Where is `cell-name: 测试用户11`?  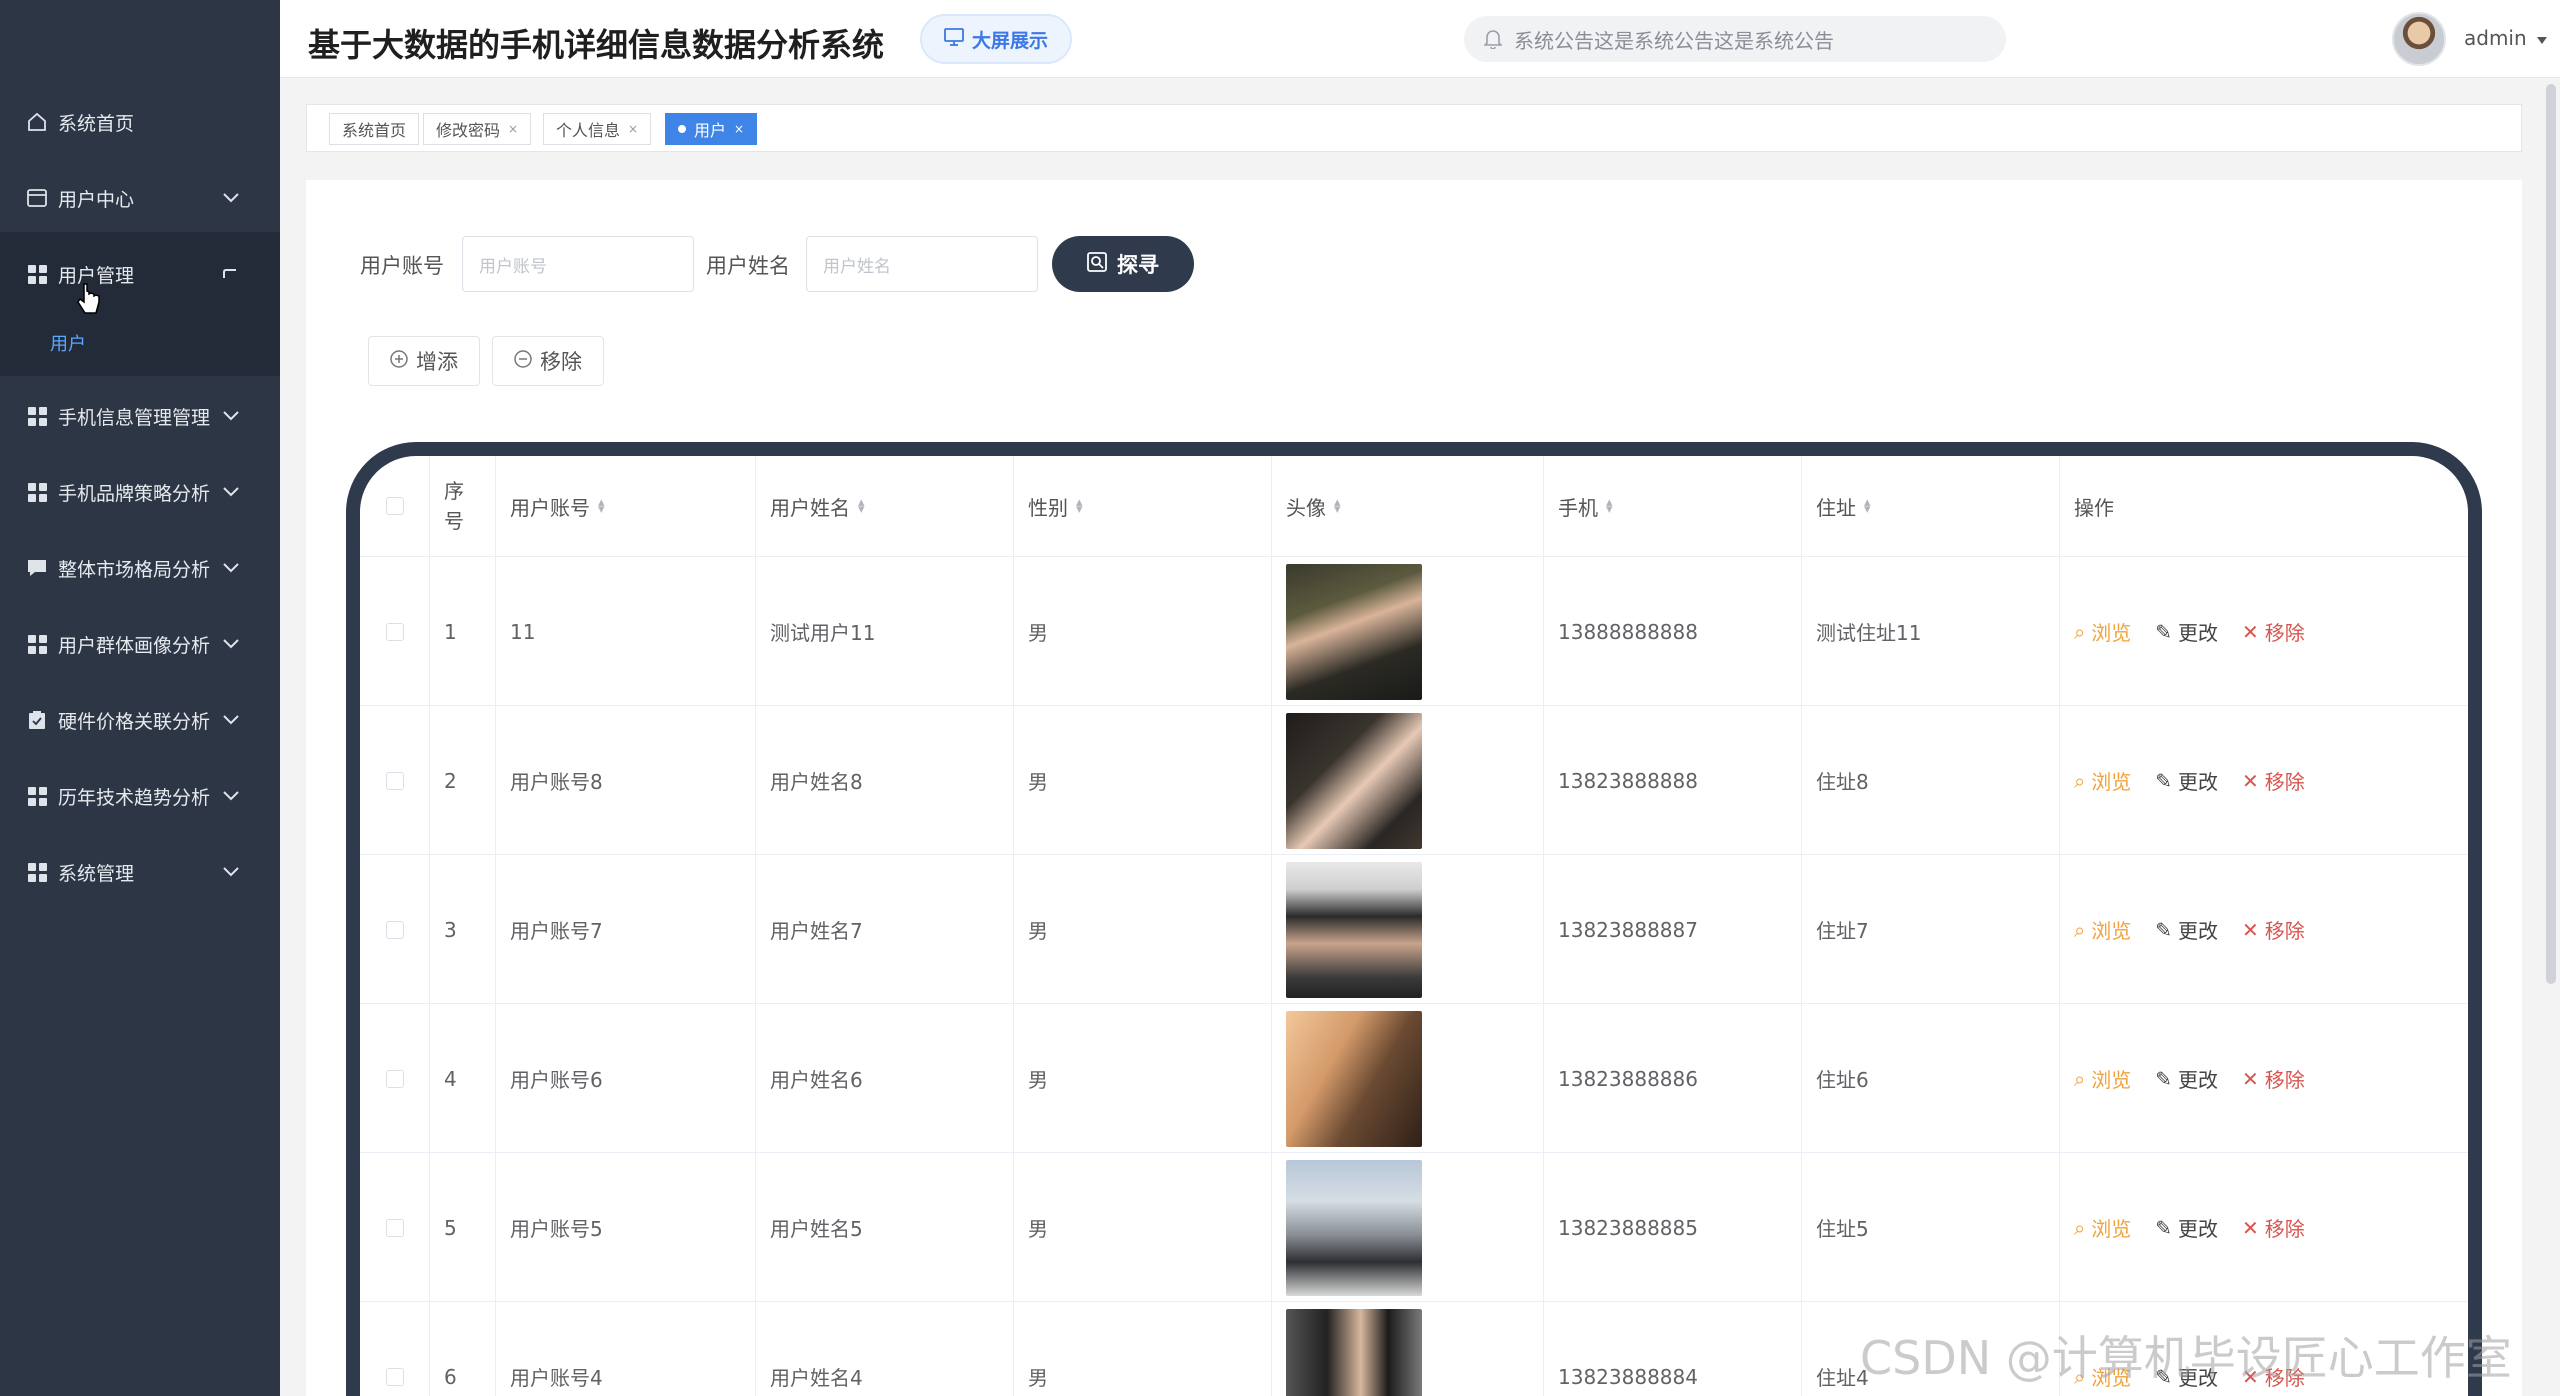 cell-name: 测试用户11 is located at coordinates (885, 631).